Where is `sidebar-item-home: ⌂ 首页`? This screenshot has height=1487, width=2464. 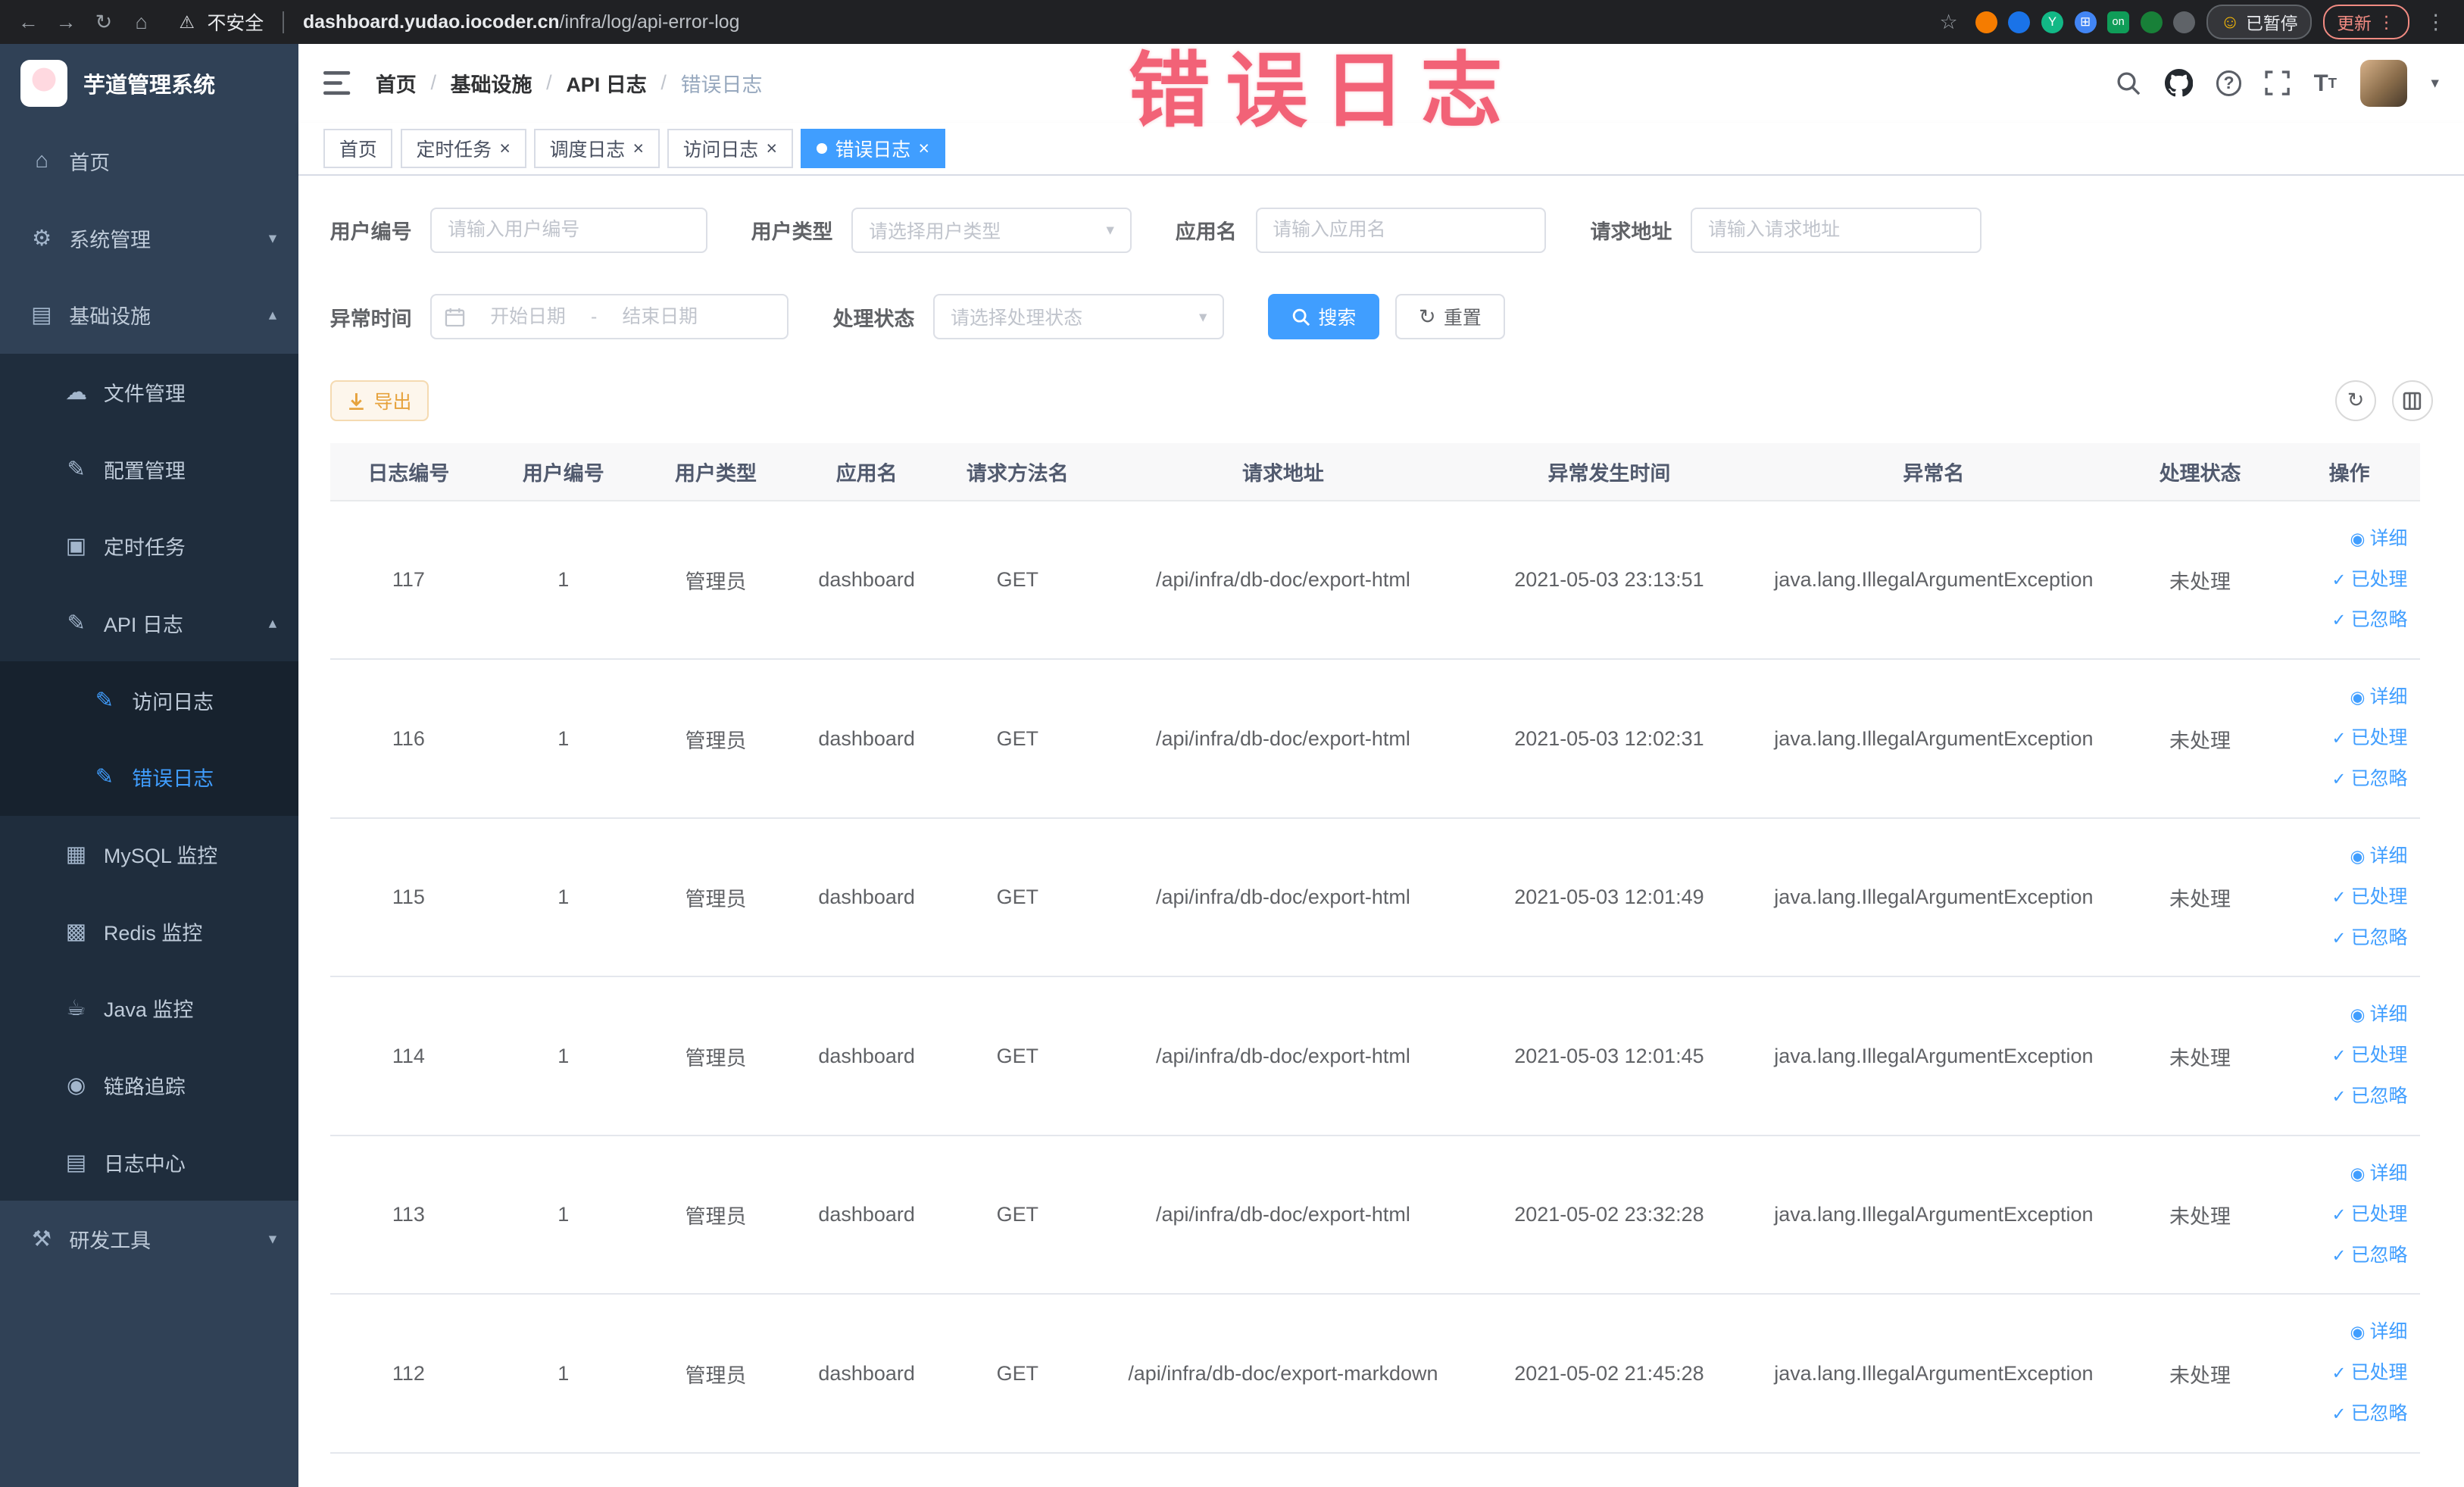
sidebar-item-home: ⌂ 首页 is located at coordinates (149, 161).